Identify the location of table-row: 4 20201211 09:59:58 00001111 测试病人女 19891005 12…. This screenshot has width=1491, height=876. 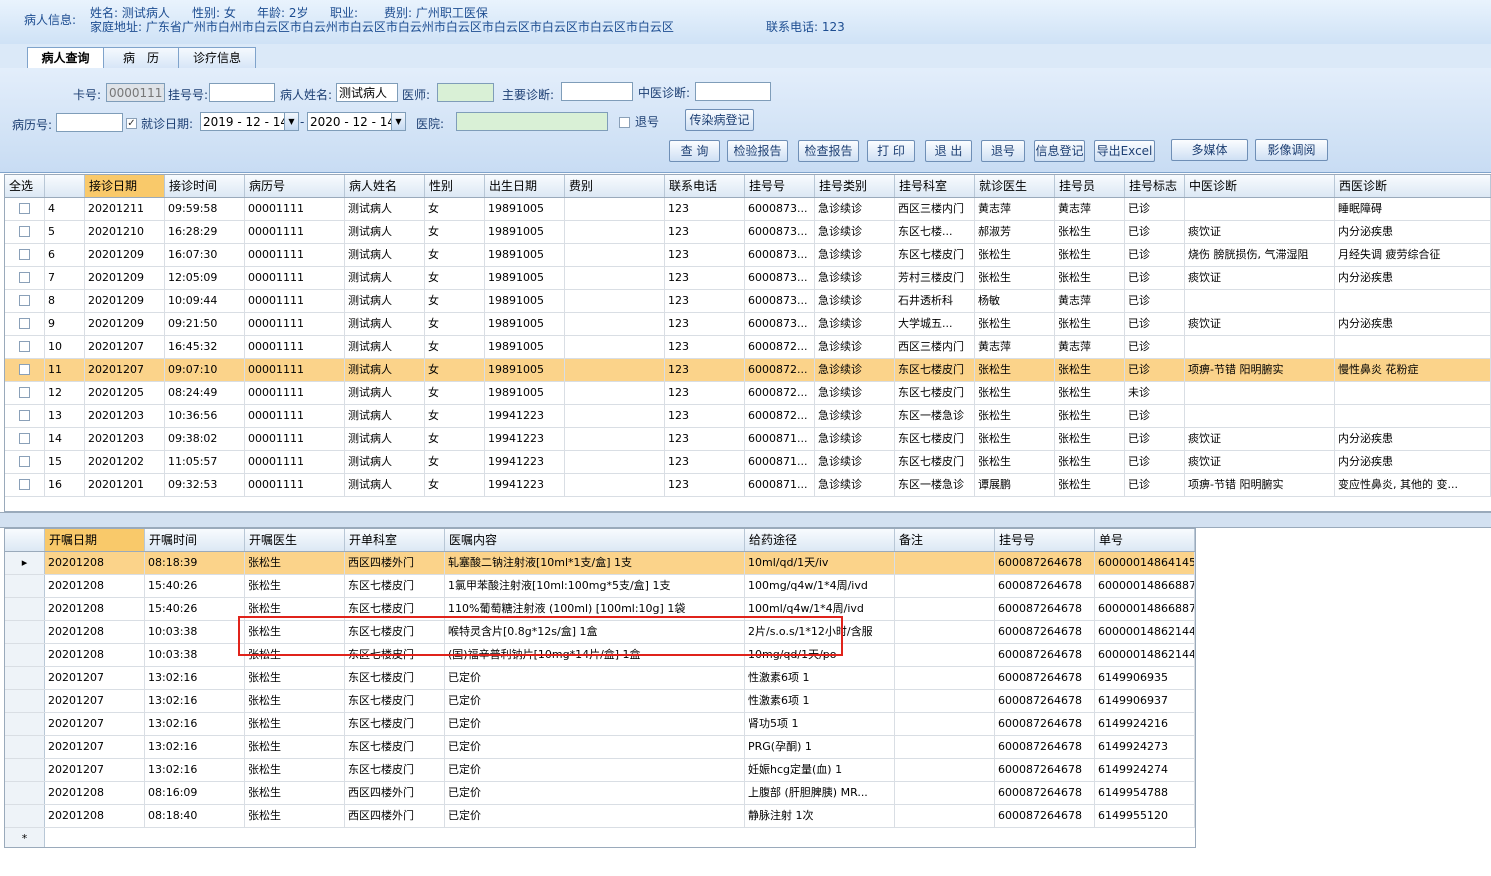
(748, 209).